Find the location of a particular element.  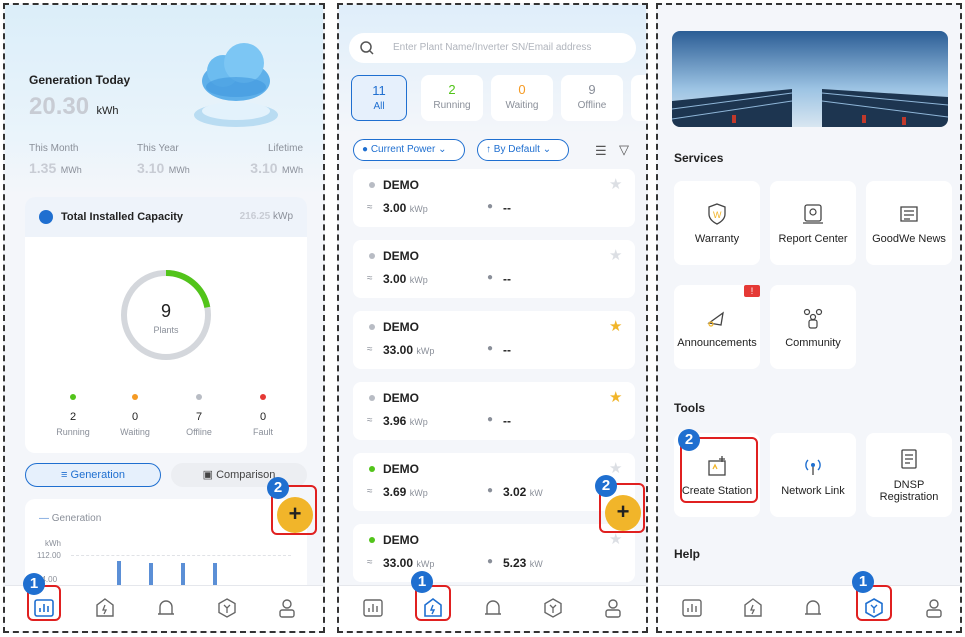

tool-network-link: Network Link is located at coordinates (813, 475).